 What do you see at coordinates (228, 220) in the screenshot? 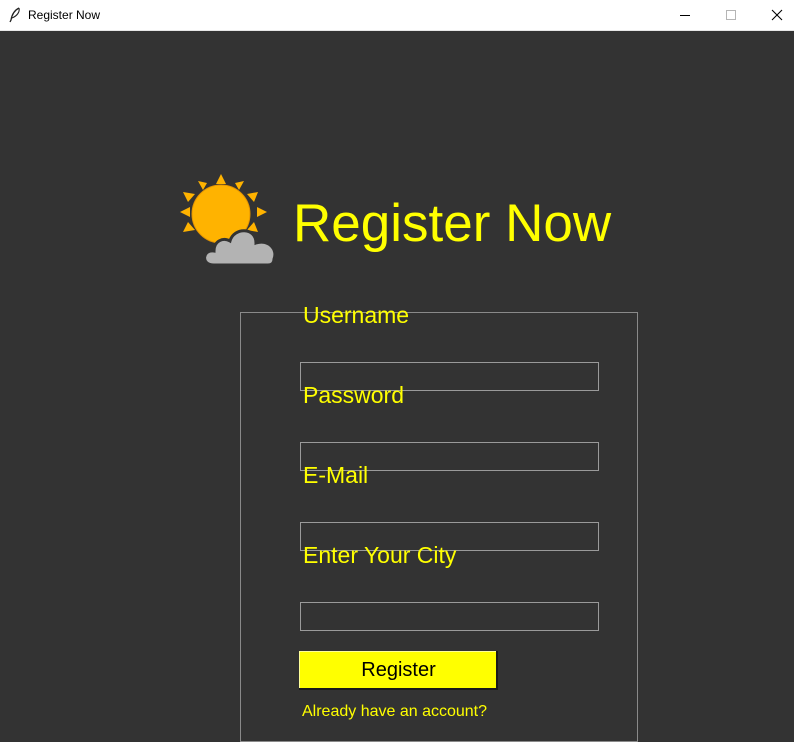
I see `partly-cloudy-icon` at bounding box center [228, 220].